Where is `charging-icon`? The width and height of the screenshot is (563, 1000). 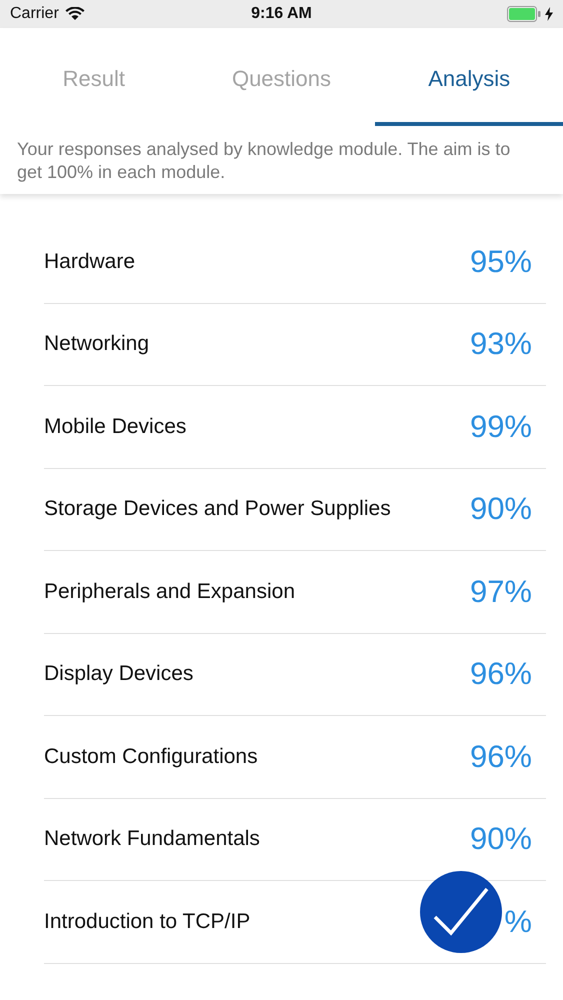 charging-icon is located at coordinates (549, 14).